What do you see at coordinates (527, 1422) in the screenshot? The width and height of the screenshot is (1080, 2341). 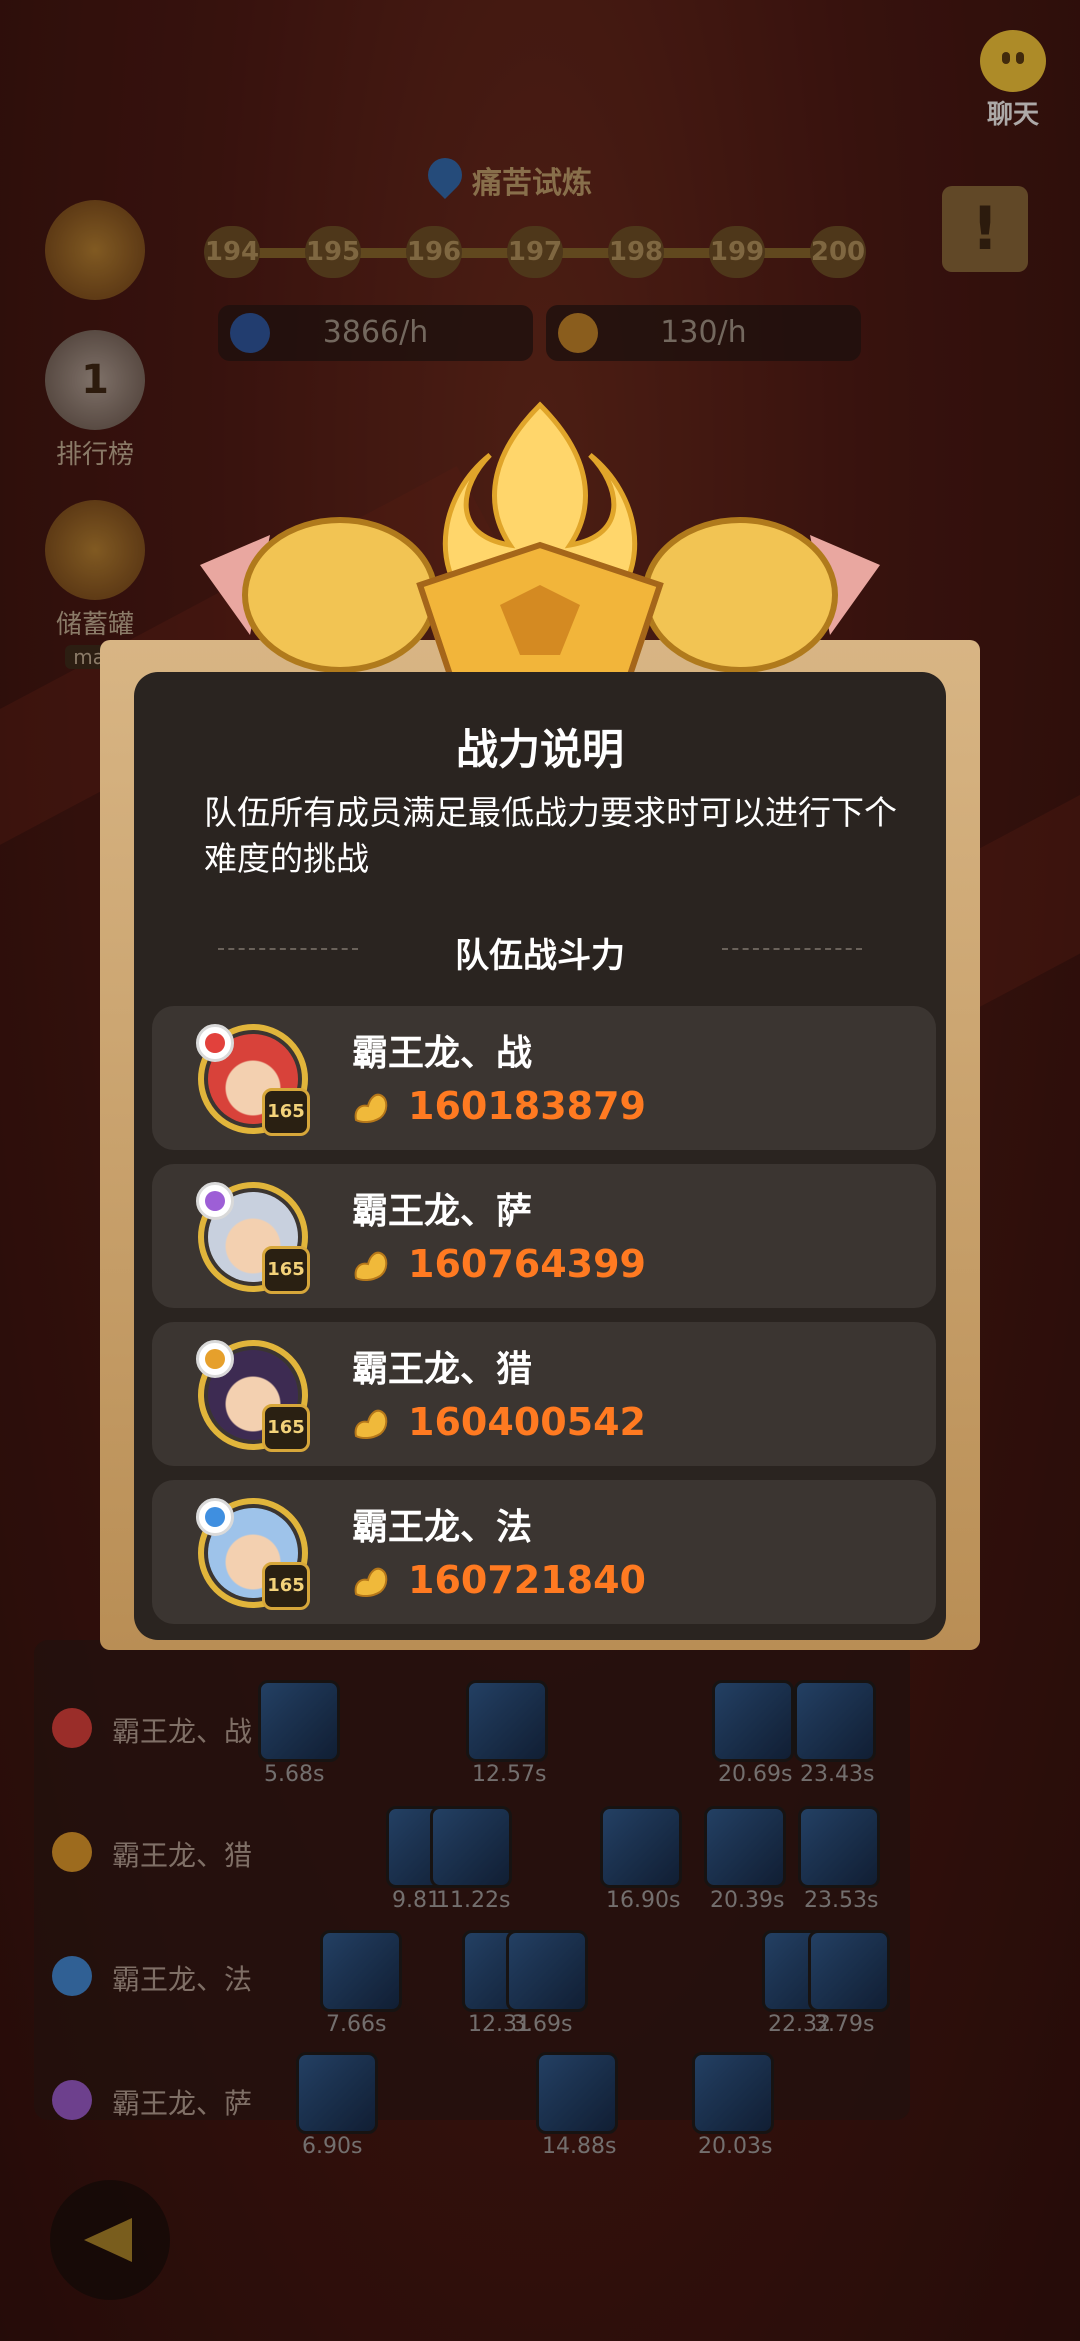 I see `member-power: 160400542` at bounding box center [527, 1422].